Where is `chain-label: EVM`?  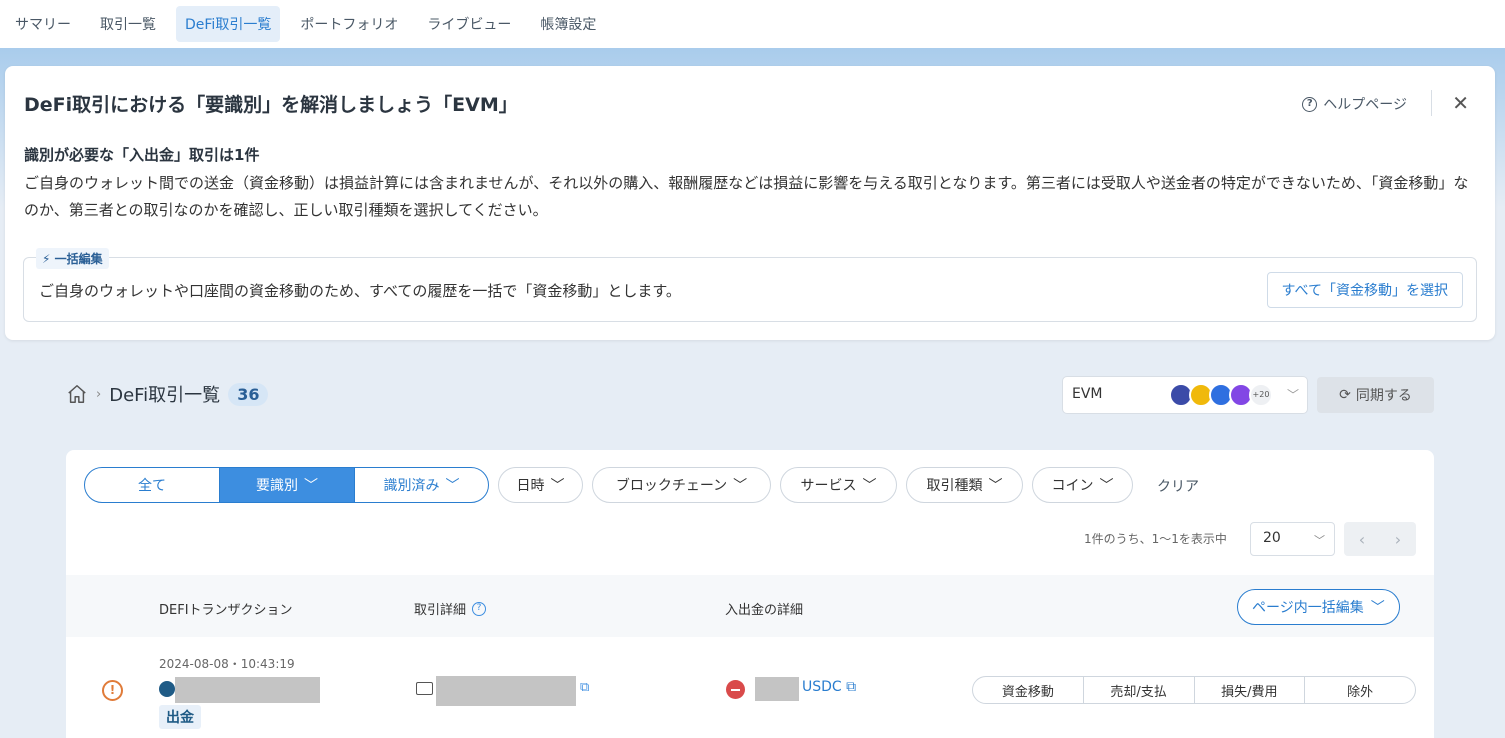 chain-label: EVM is located at coordinates (1087, 394).